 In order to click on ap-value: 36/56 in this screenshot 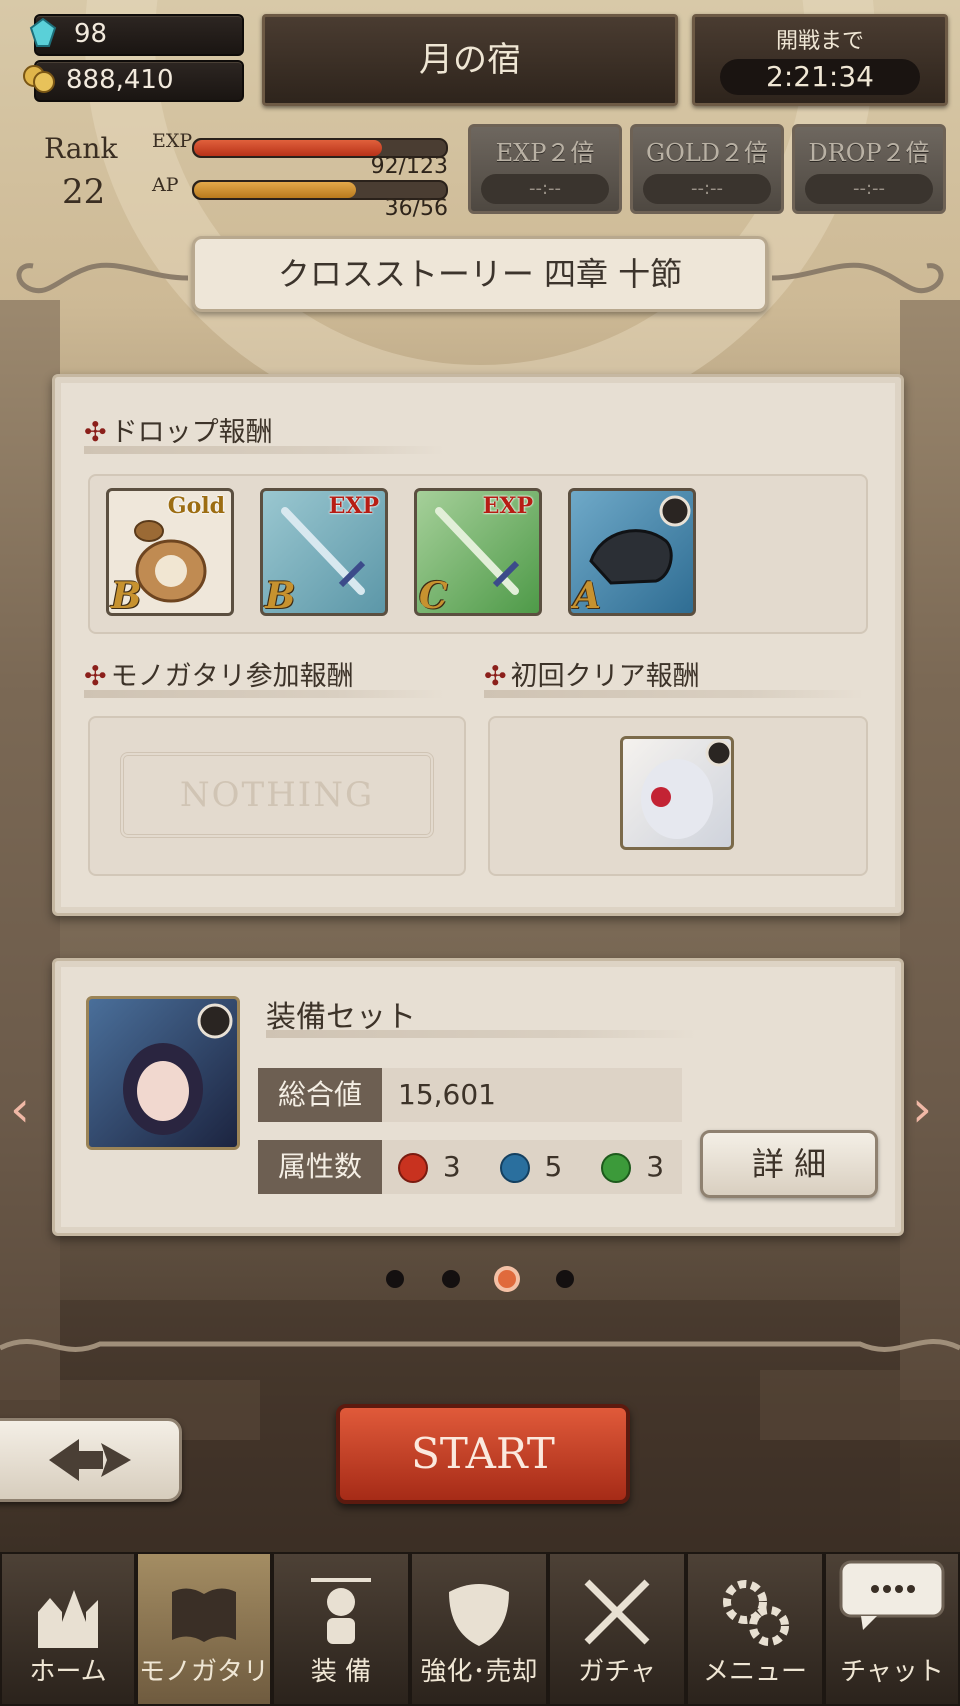, I will do `click(416, 208)`.